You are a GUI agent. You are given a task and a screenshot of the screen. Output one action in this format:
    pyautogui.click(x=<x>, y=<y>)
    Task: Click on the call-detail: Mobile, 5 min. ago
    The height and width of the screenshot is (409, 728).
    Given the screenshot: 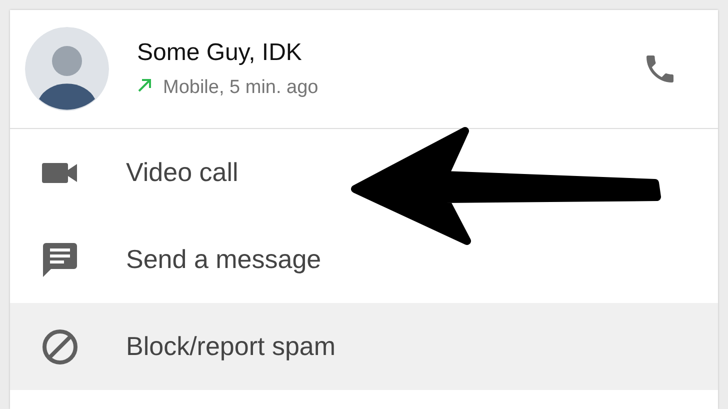 What is the action you would take?
    pyautogui.click(x=240, y=88)
    